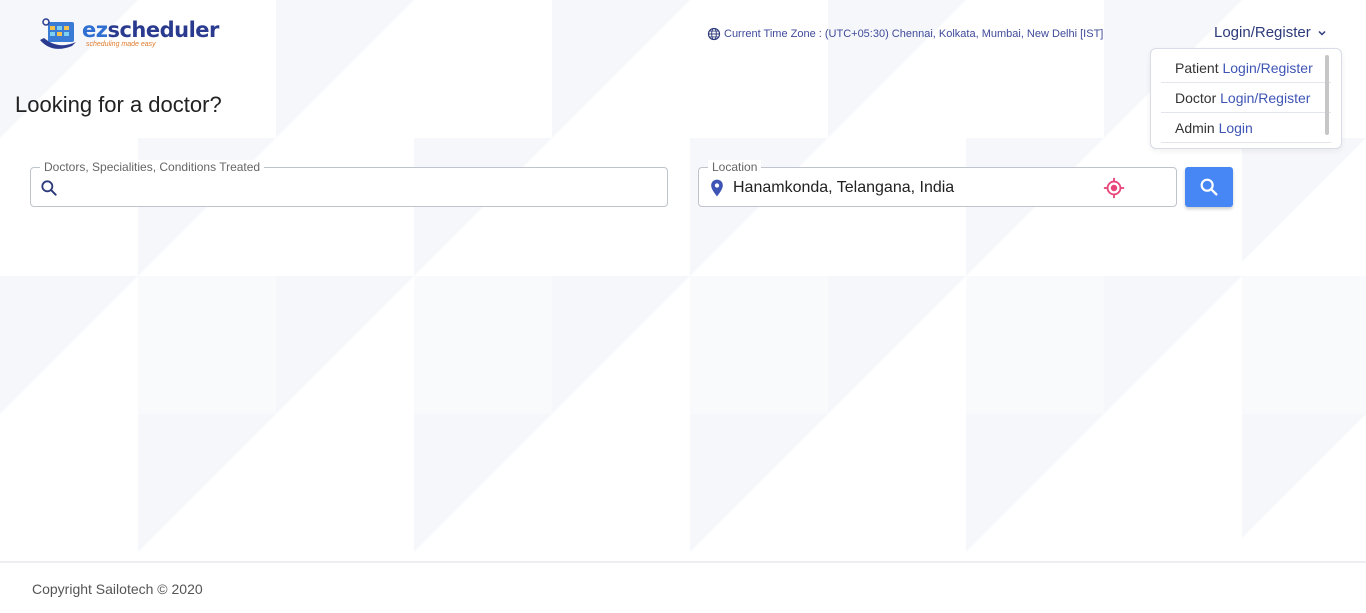  I want to click on dropdown-item-role: Patient, so click(1197, 68).